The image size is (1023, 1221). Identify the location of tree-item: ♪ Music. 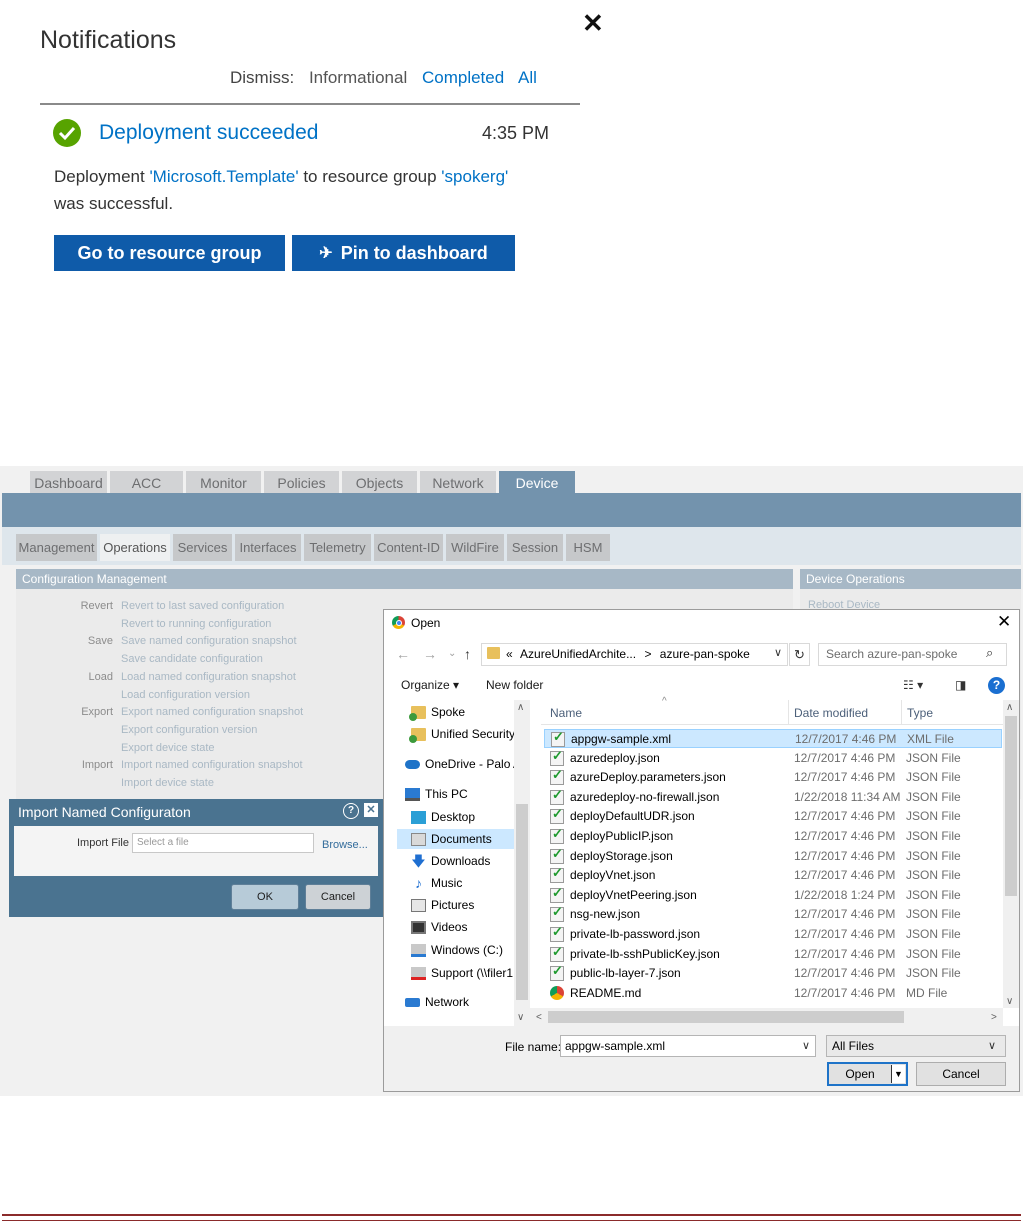
(429, 883).